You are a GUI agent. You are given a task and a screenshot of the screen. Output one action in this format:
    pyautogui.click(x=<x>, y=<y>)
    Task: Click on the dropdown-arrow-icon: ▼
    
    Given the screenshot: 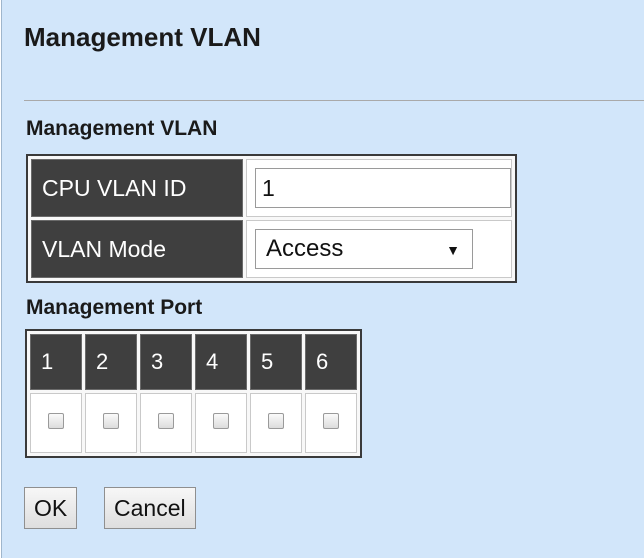 What is the action you would take?
    pyautogui.click(x=453, y=250)
    